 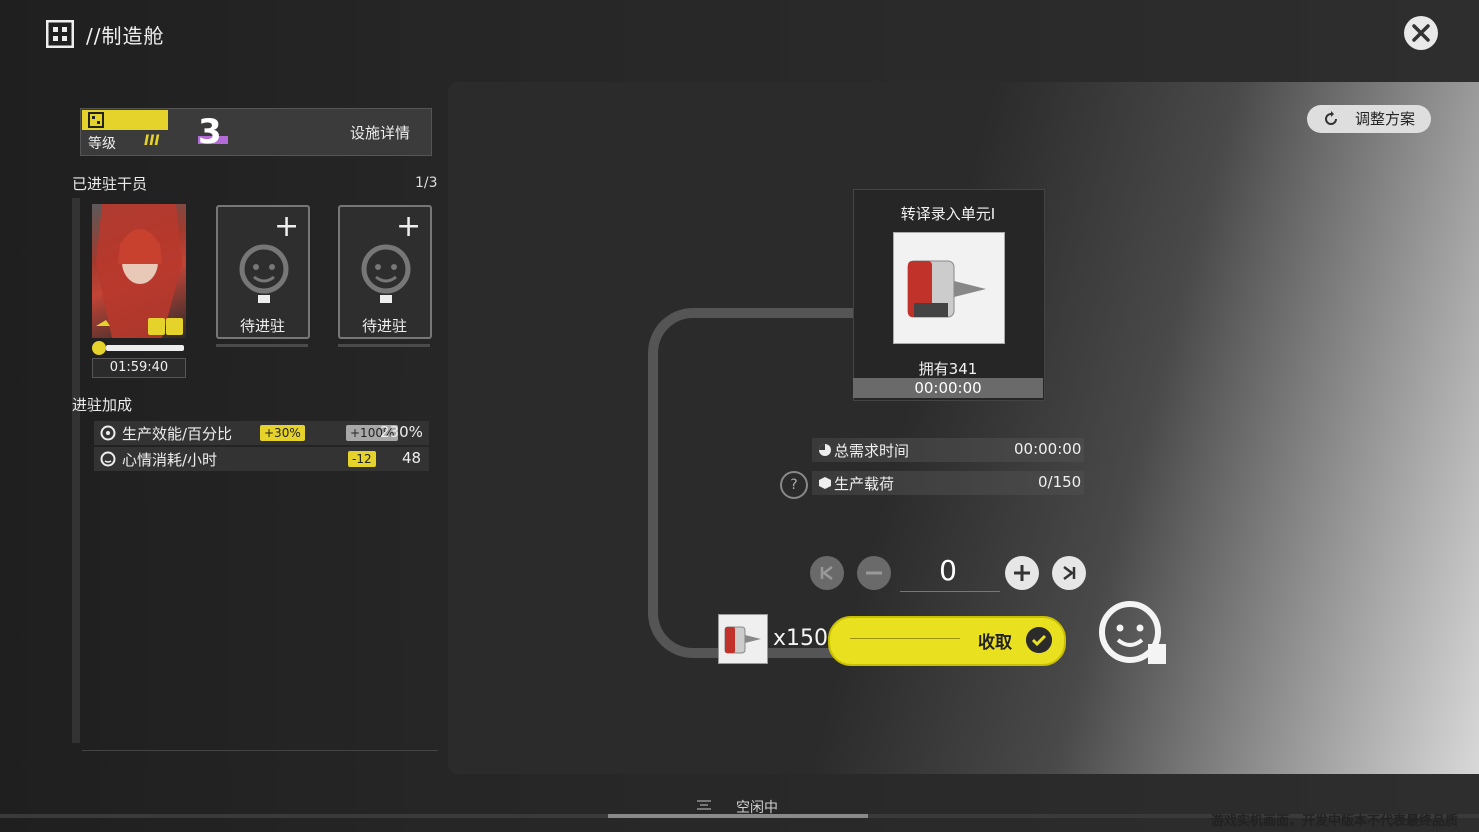 I want to click on min-quantity-button, so click(x=827, y=573).